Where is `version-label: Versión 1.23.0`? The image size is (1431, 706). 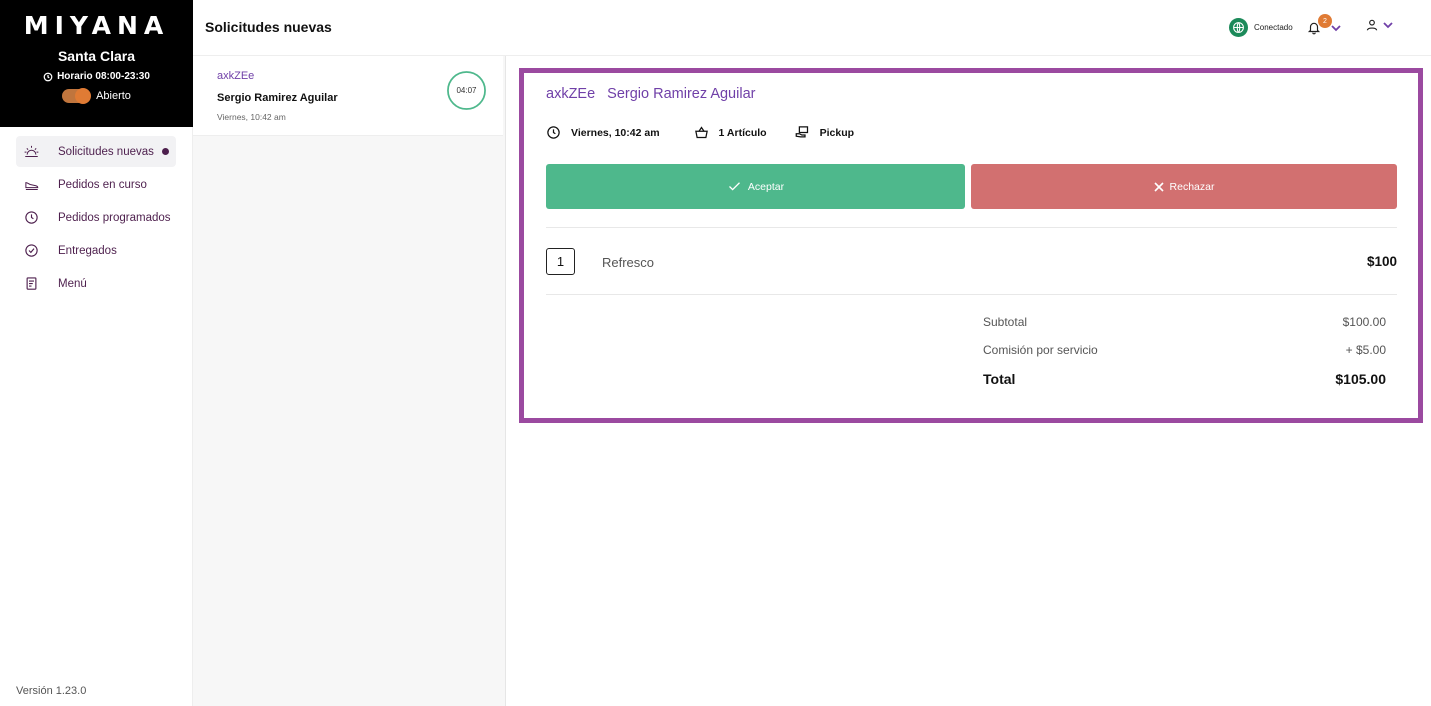
version-label: Versión 1.23.0 is located at coordinates (51, 691).